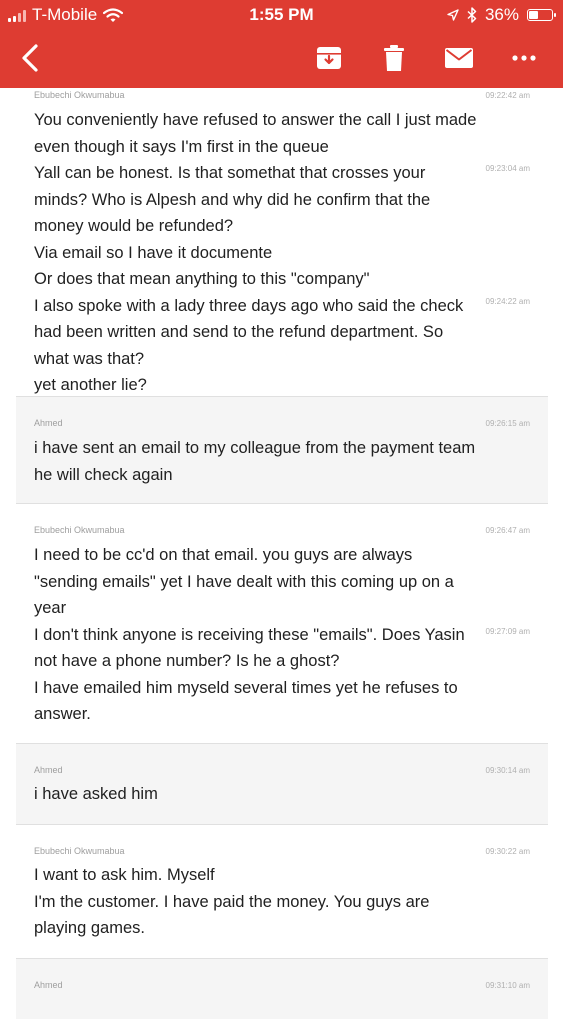 The height and width of the screenshot is (1019, 563). I want to click on battery-percent: 36%, so click(501, 14).